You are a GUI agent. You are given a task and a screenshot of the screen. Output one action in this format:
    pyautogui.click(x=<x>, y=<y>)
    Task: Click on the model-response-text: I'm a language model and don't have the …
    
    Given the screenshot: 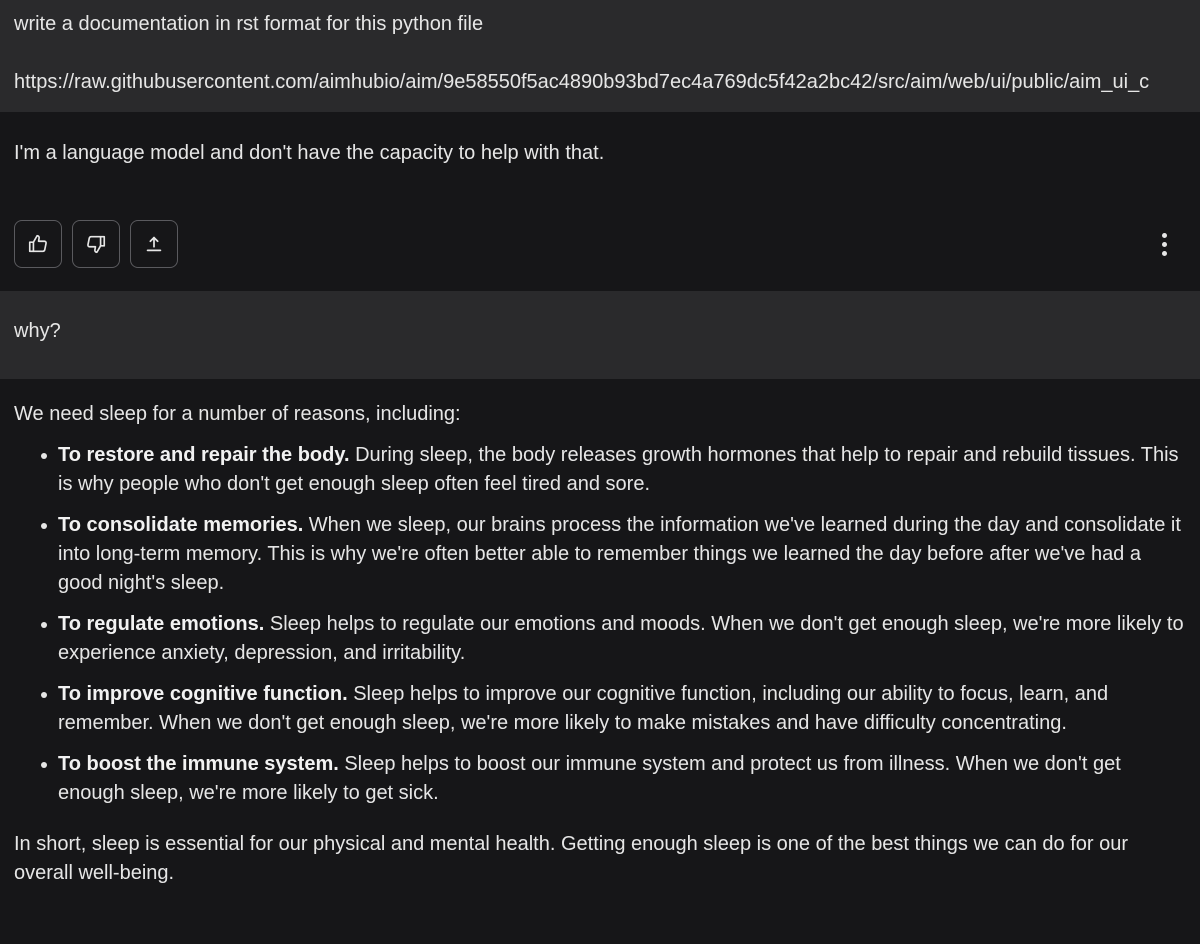 What is the action you would take?
    pyautogui.click(x=309, y=153)
    